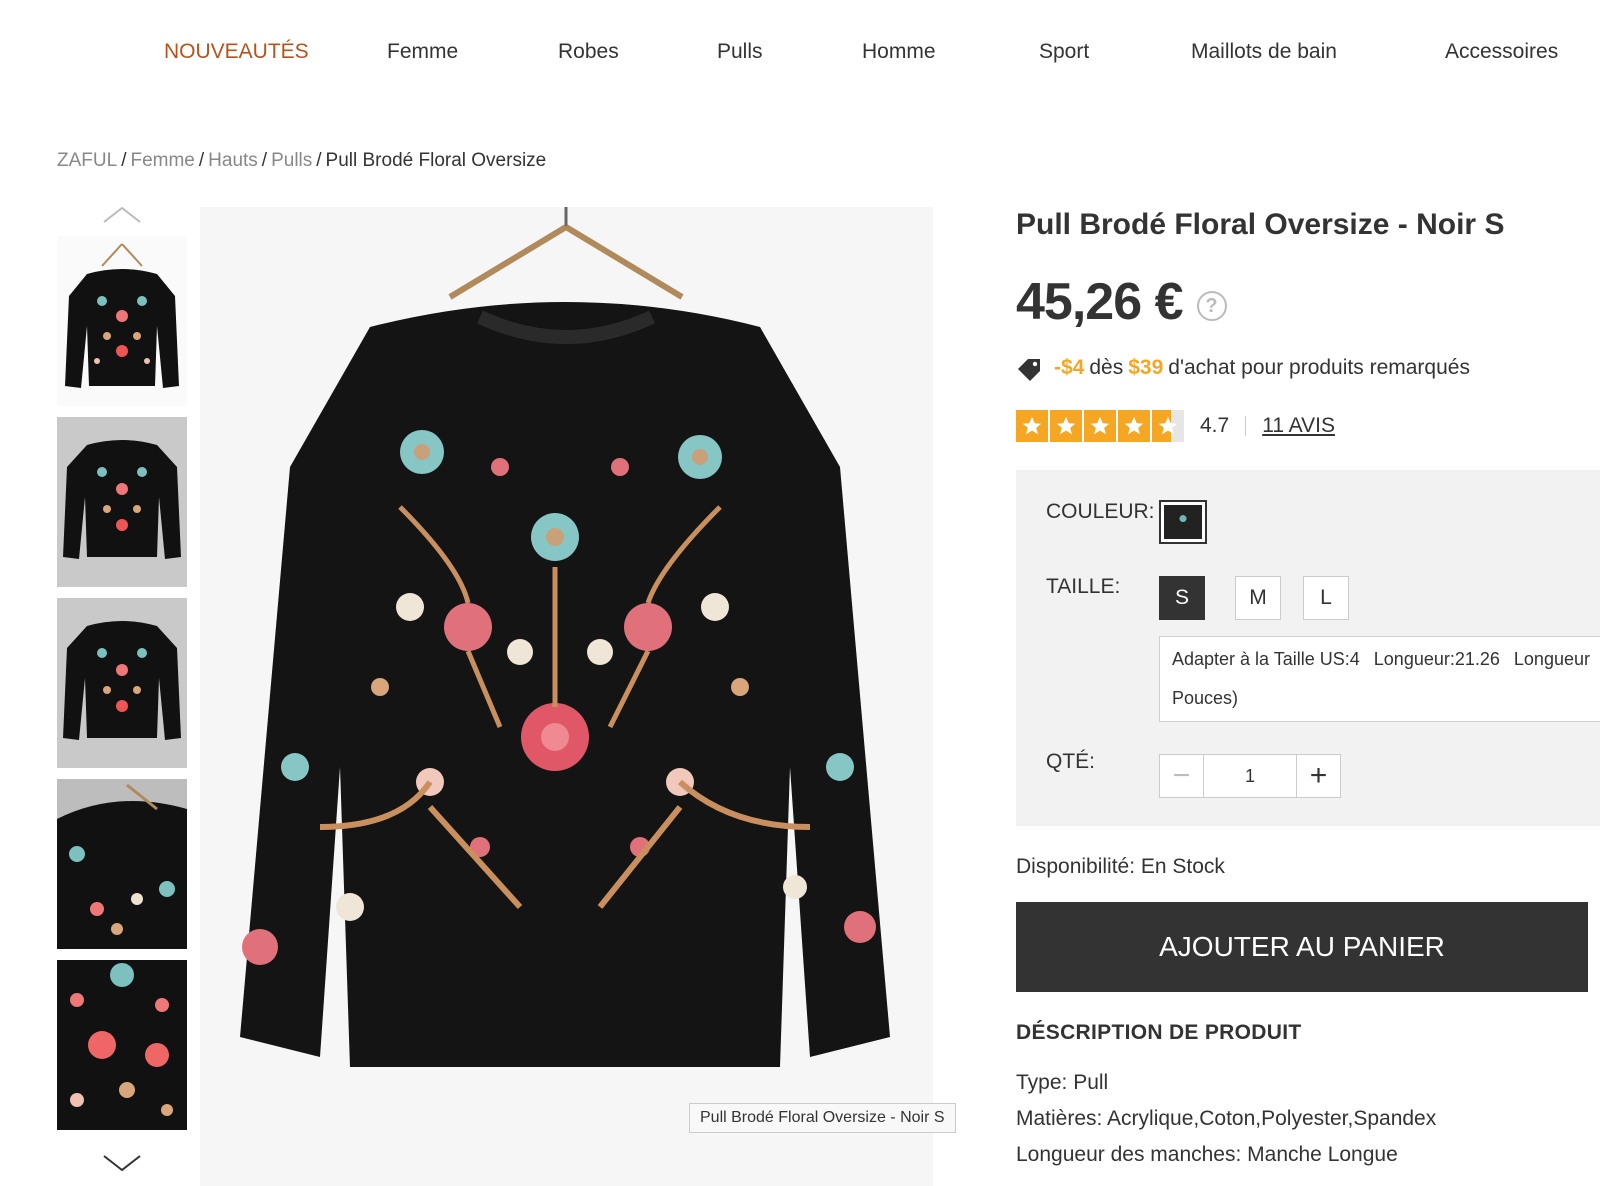 The width and height of the screenshot is (1600, 1186). I want to click on product-price: 45,26 €, so click(1099, 302).